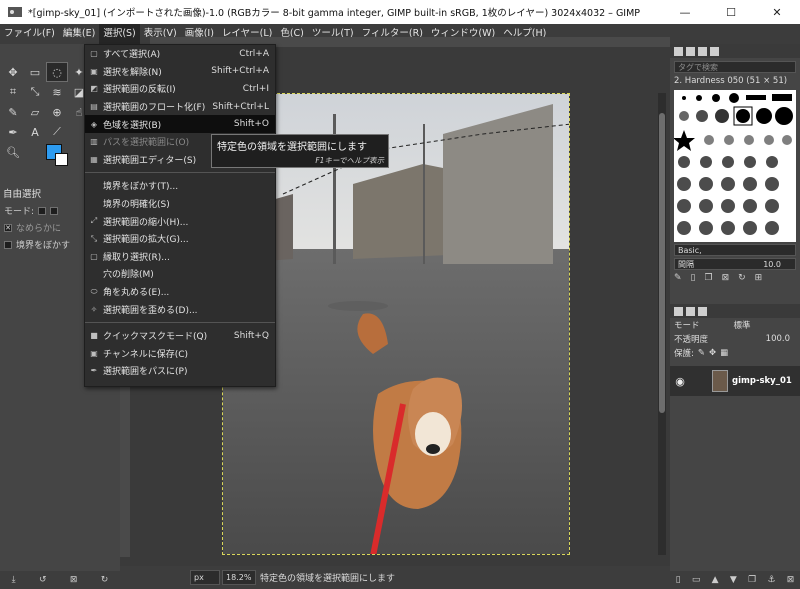  What do you see at coordinates (678, 311) in the screenshot?
I see `layers-tab-icon` at bounding box center [678, 311].